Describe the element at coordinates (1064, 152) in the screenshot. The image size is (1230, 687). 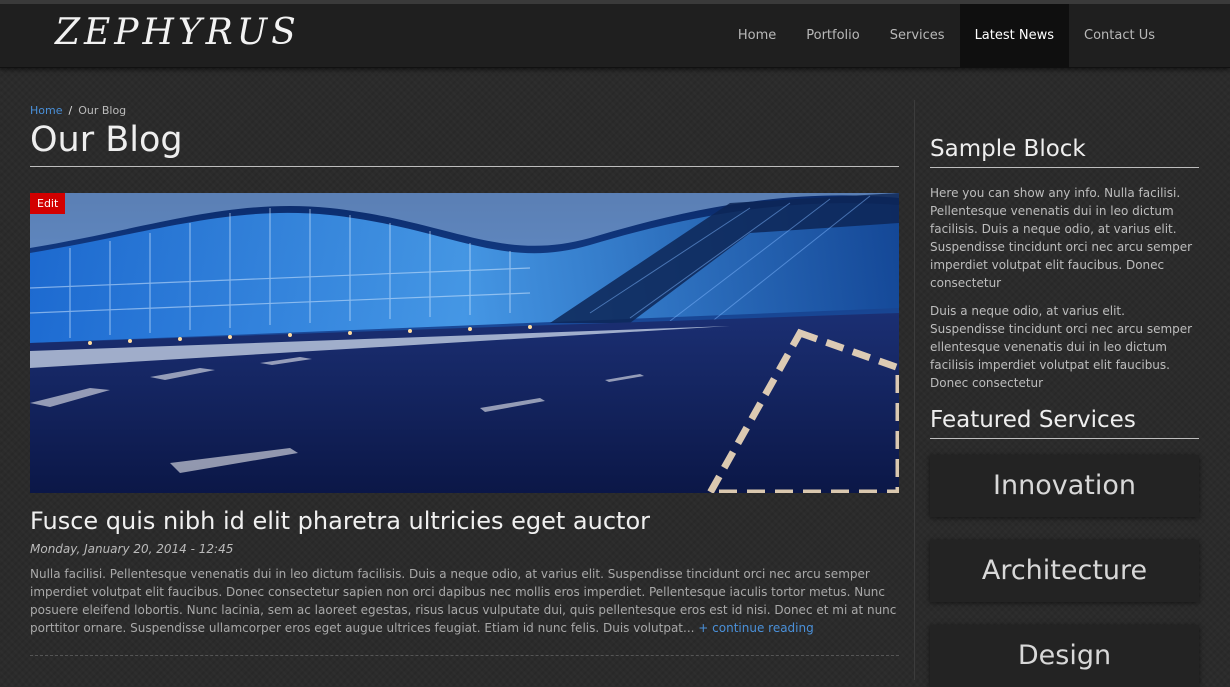
I see `sample-block-title: Sample Block` at that location.